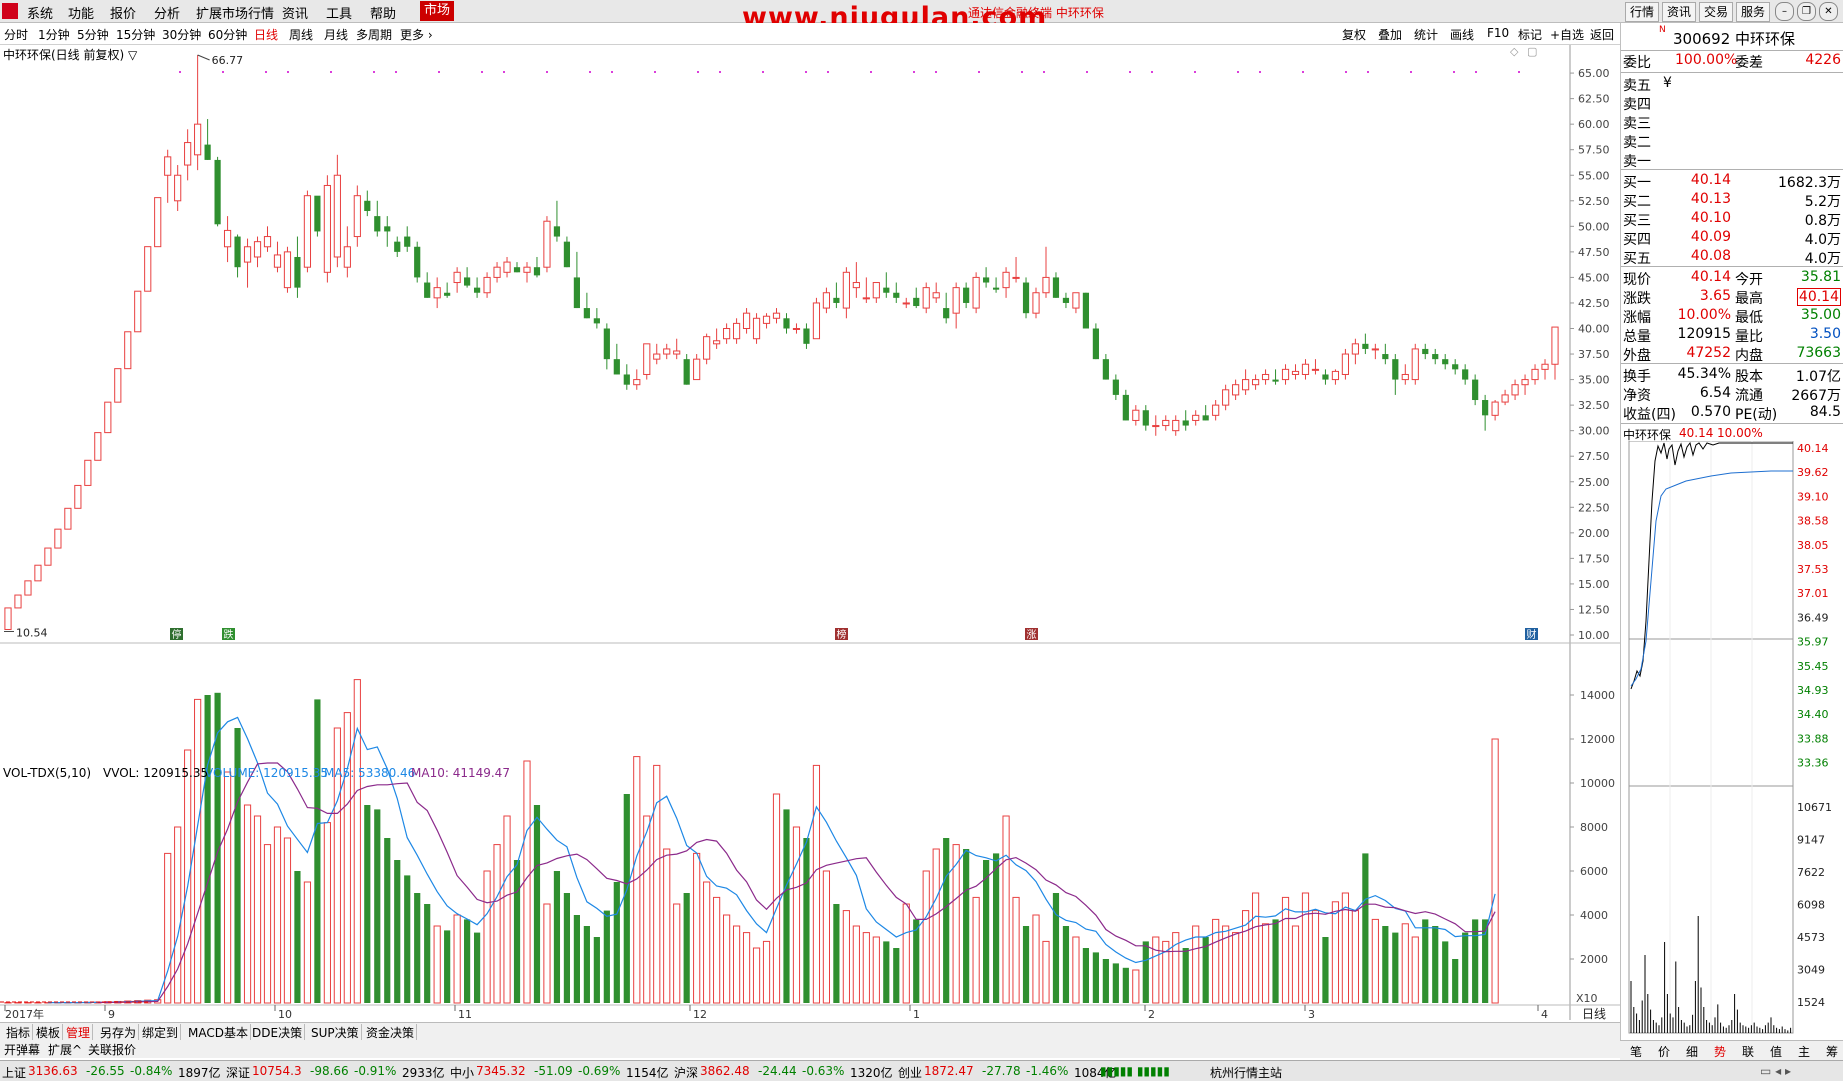  Describe the element at coordinates (1354, 34) in the screenshot. I see `btn-adjust: 复权` at that location.